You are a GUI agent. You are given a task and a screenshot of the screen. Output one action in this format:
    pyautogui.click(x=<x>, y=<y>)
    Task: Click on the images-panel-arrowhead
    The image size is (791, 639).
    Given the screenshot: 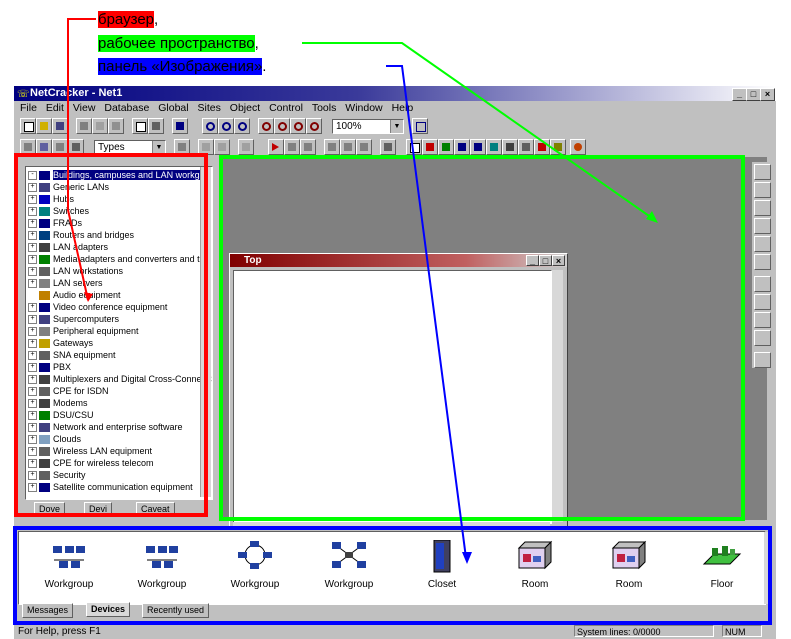 What is the action you would take?
    pyautogui.click(x=467, y=558)
    